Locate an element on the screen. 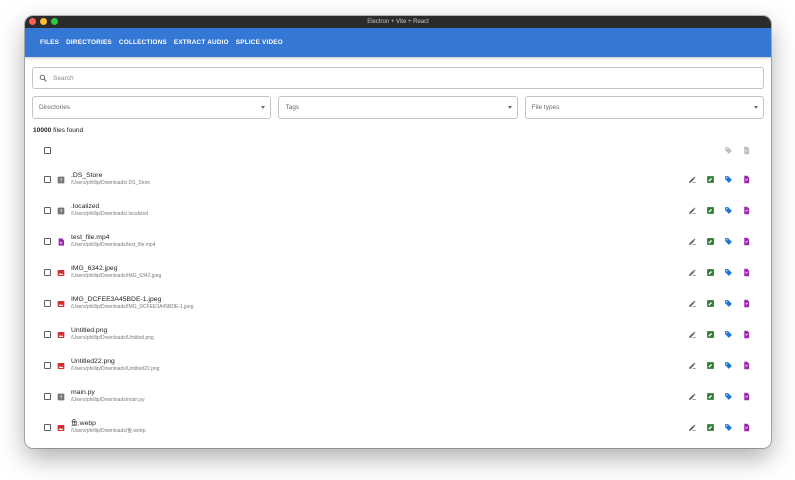 The height and width of the screenshot is (480, 795). directories-select-label: Directories is located at coordinates (55, 107).